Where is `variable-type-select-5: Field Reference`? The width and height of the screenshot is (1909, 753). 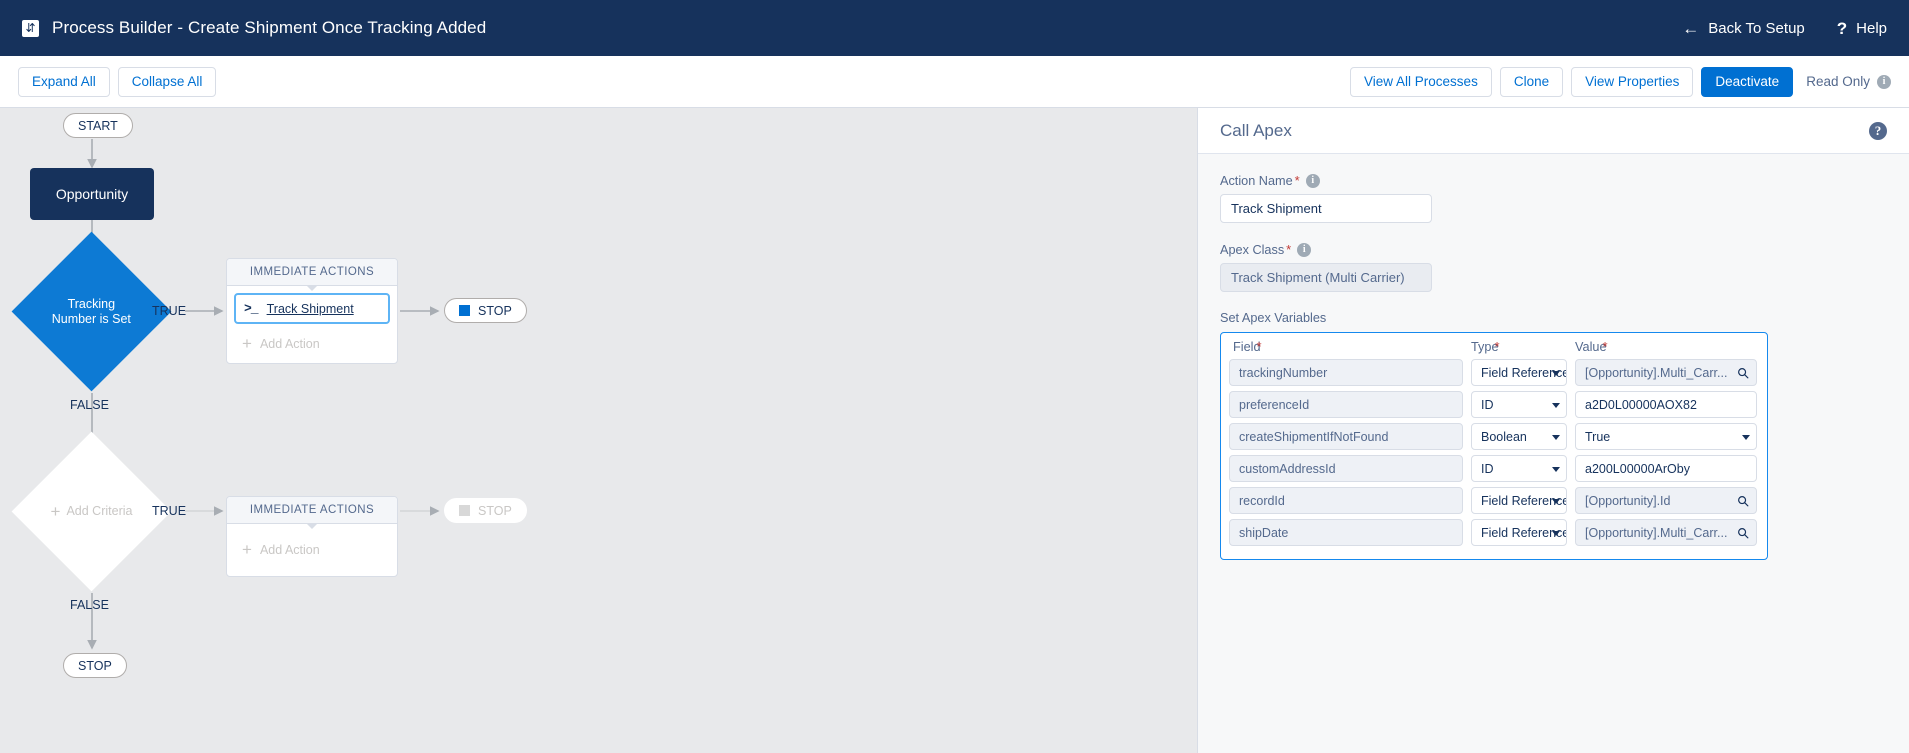 variable-type-select-5: Field Reference is located at coordinates (1519, 532).